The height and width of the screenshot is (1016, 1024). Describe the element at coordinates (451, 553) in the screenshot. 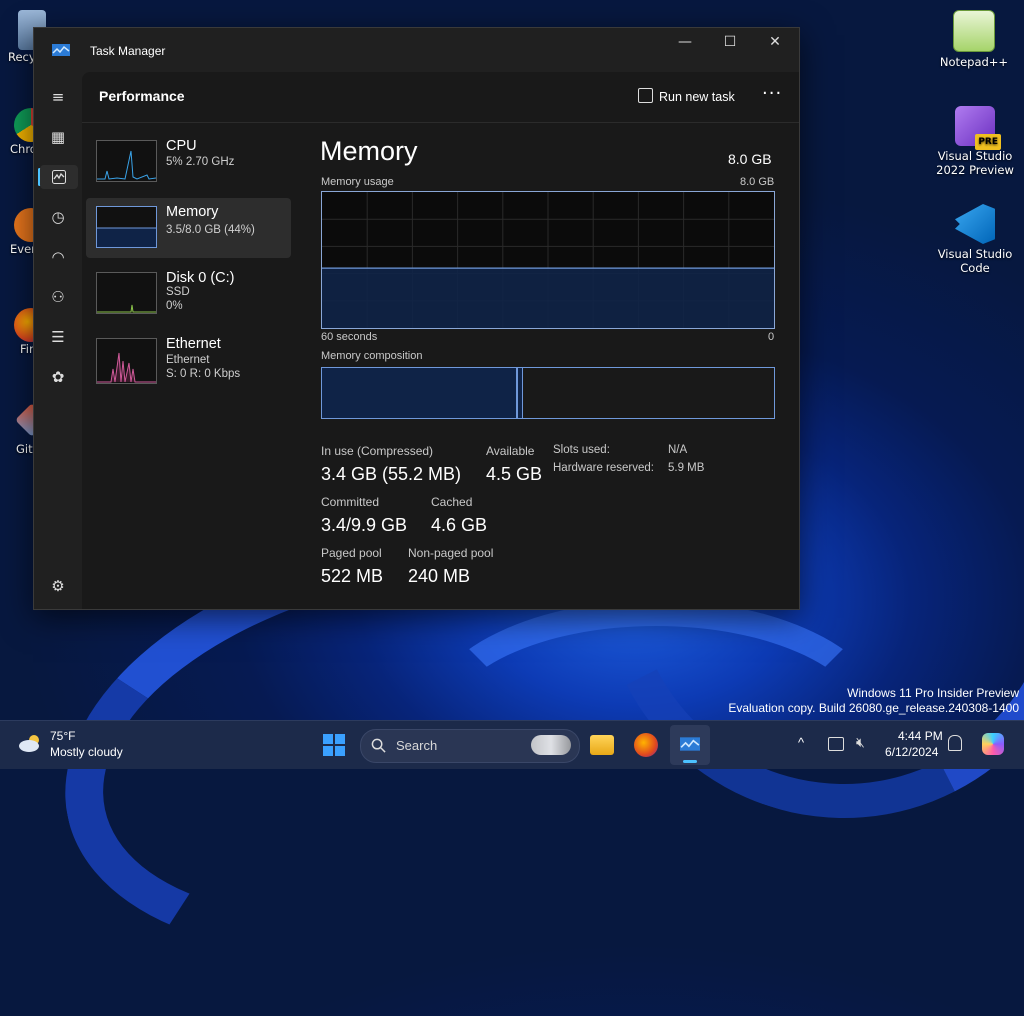

I see `nonpaged-pool-label: Non-paged pool` at that location.